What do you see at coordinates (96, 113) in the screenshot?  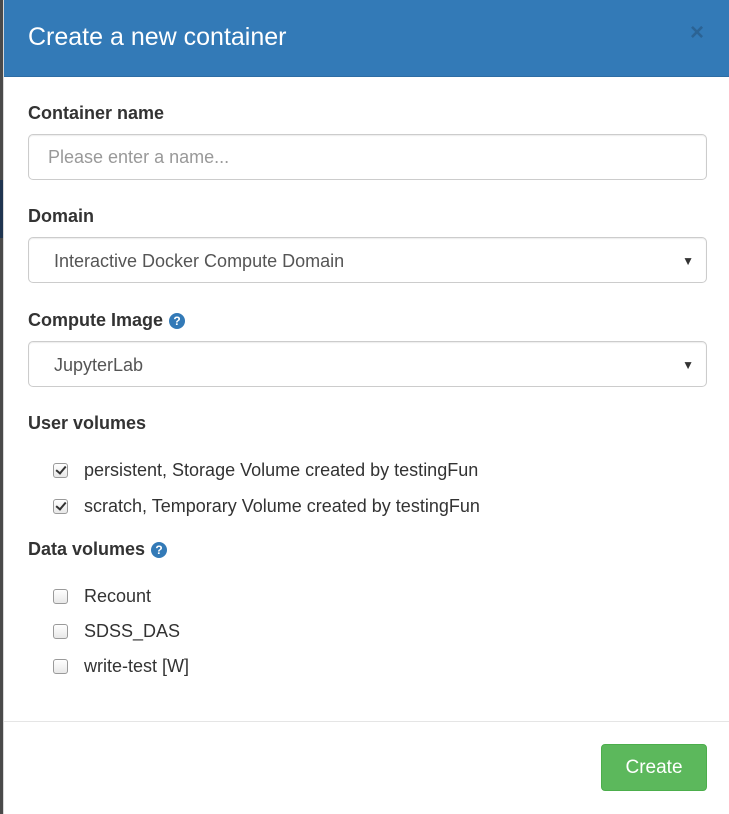 I see `container-name-label: Container name` at bounding box center [96, 113].